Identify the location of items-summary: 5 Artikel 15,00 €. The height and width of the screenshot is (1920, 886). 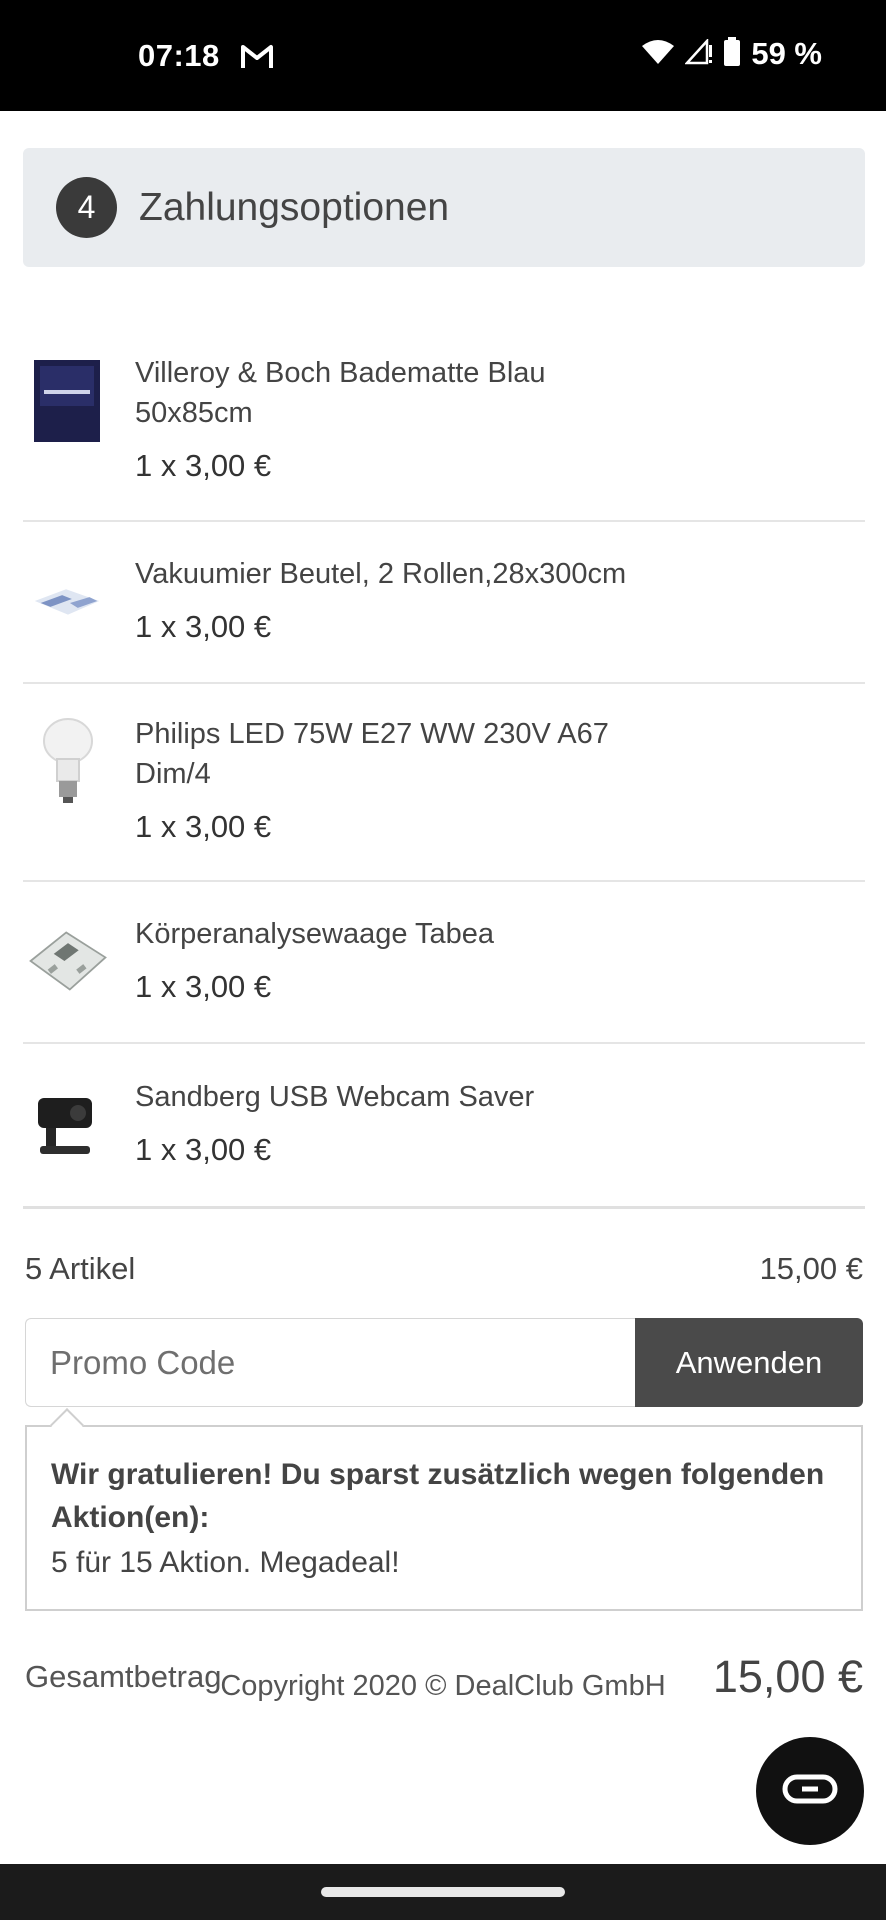
(444, 1269).